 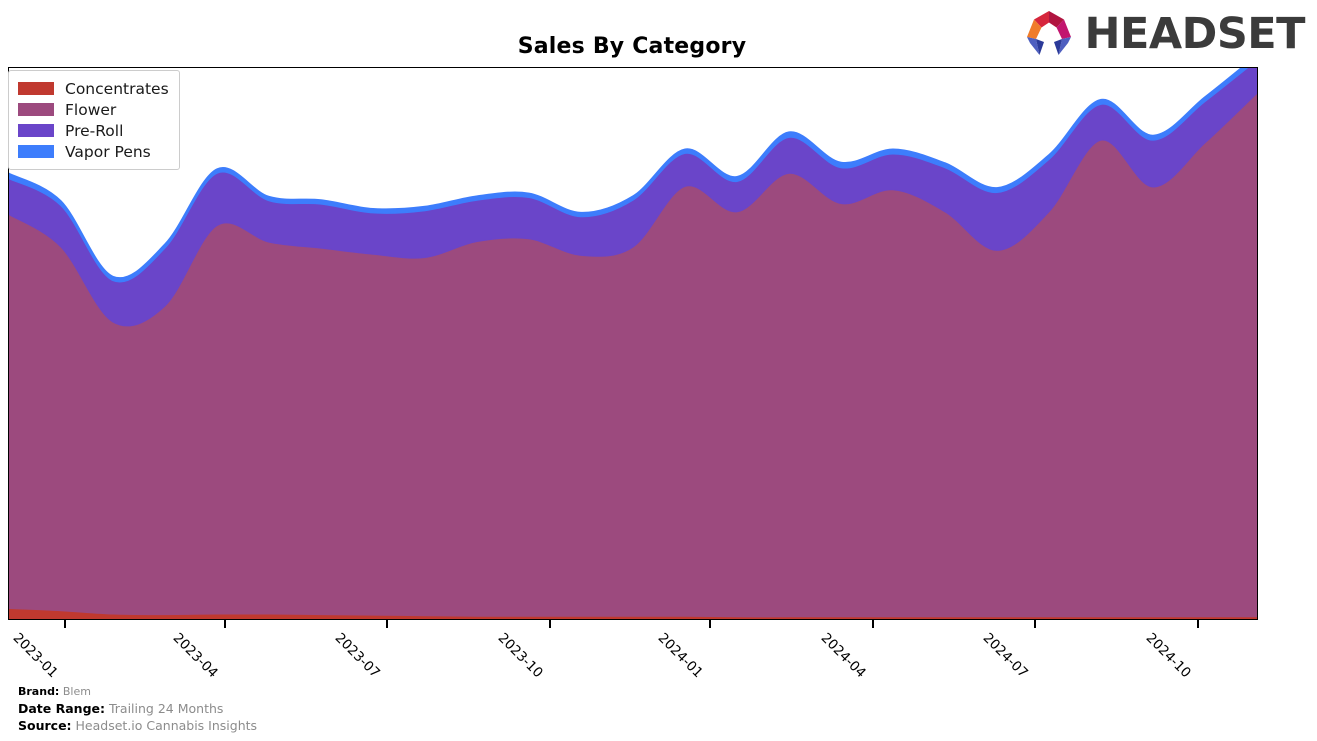 I want to click on x-axis-tick-label: 2023-07, so click(x=357, y=656).